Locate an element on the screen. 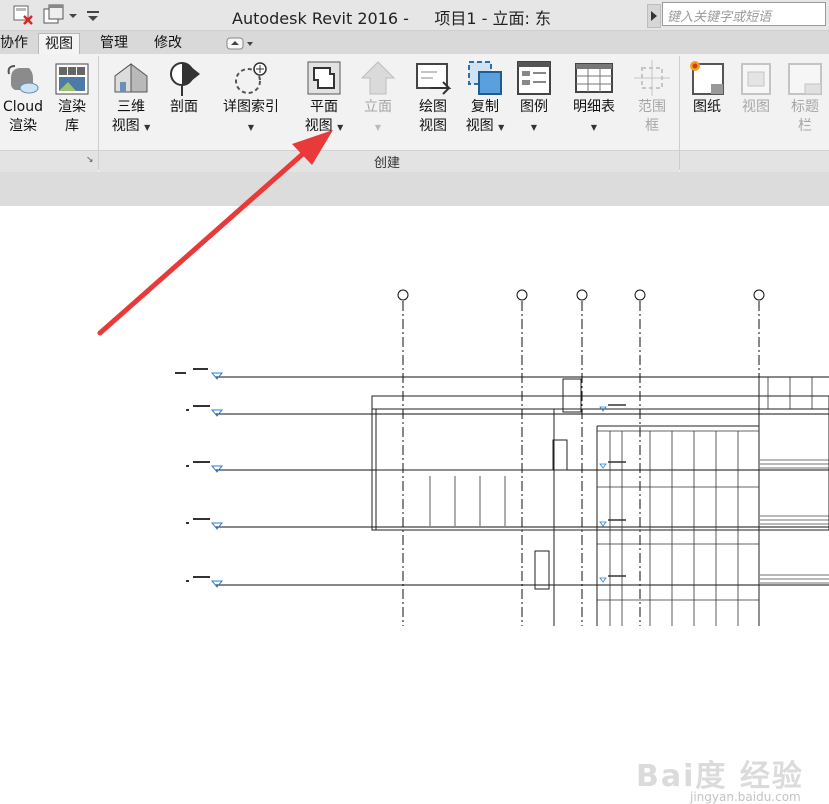 This screenshot has height=804, width=829. schedule-dropdown-icon: ▼ is located at coordinates (594, 127).